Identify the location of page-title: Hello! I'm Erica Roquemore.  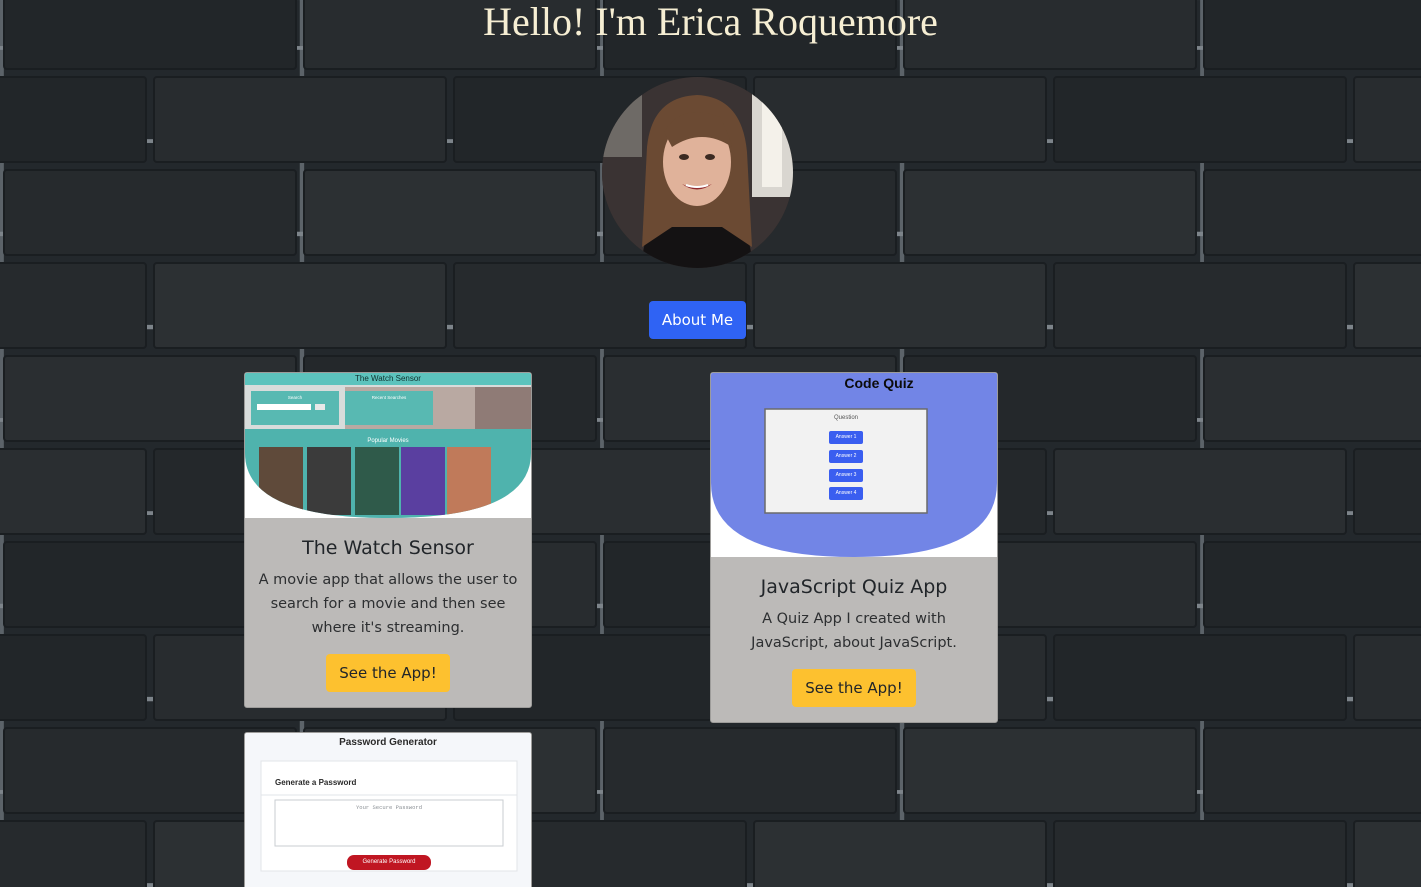
(710, 22).